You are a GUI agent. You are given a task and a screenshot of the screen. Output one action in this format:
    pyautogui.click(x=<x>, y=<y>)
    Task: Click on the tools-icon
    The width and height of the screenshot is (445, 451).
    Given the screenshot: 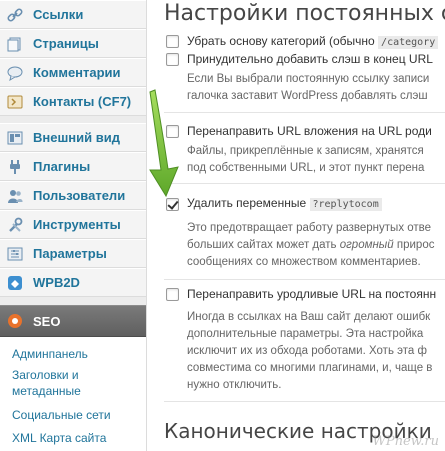 What is the action you would take?
    pyautogui.click(x=15, y=225)
    